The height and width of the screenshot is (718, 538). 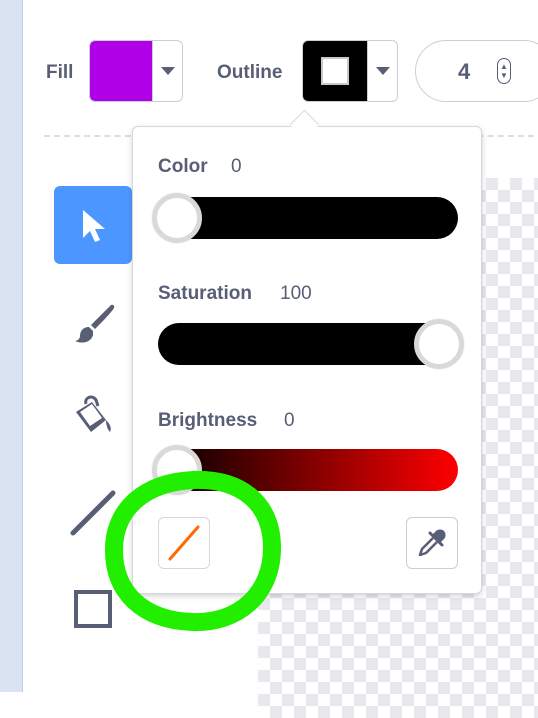 I want to click on color-slider-label: Color, so click(x=183, y=166).